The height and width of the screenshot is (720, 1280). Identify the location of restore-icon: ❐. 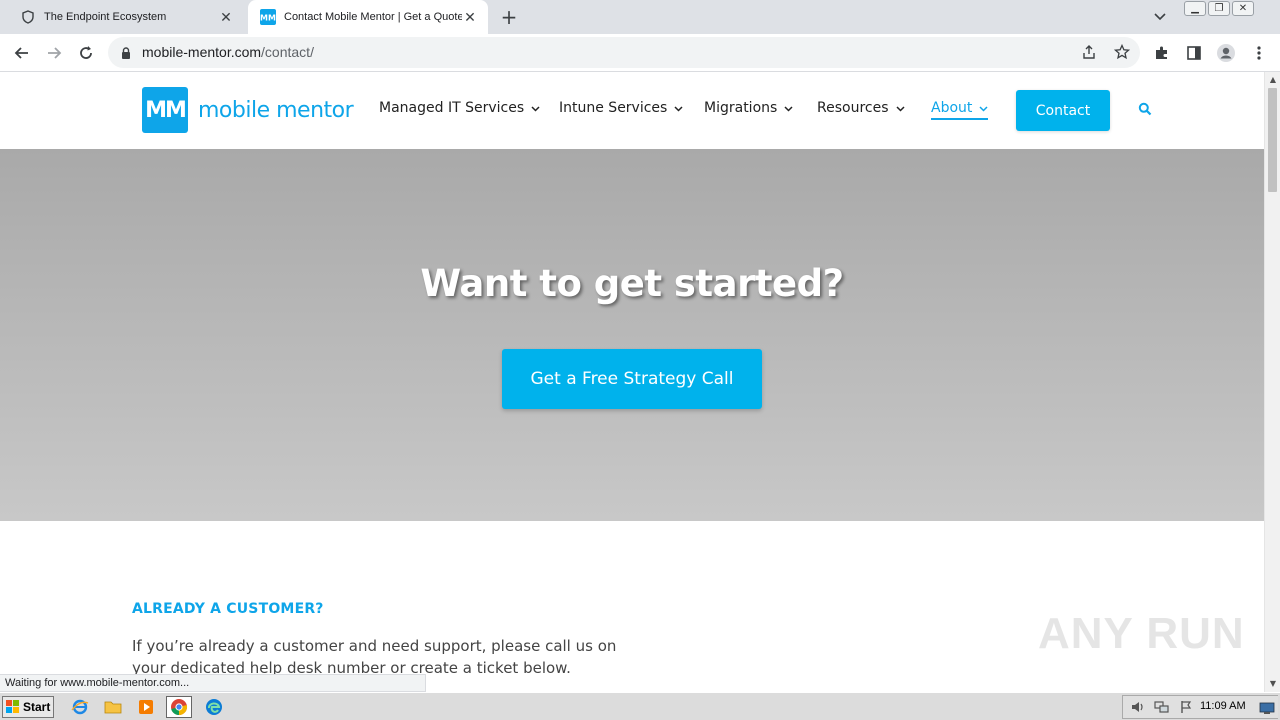
(1219, 8).